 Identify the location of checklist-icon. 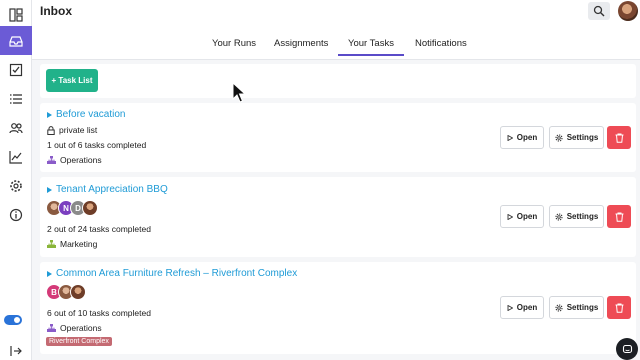
(16, 69).